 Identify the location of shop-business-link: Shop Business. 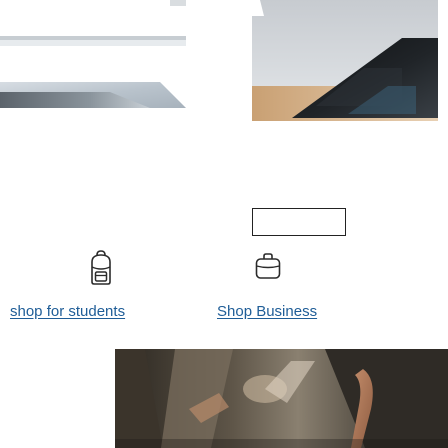
(267, 312).